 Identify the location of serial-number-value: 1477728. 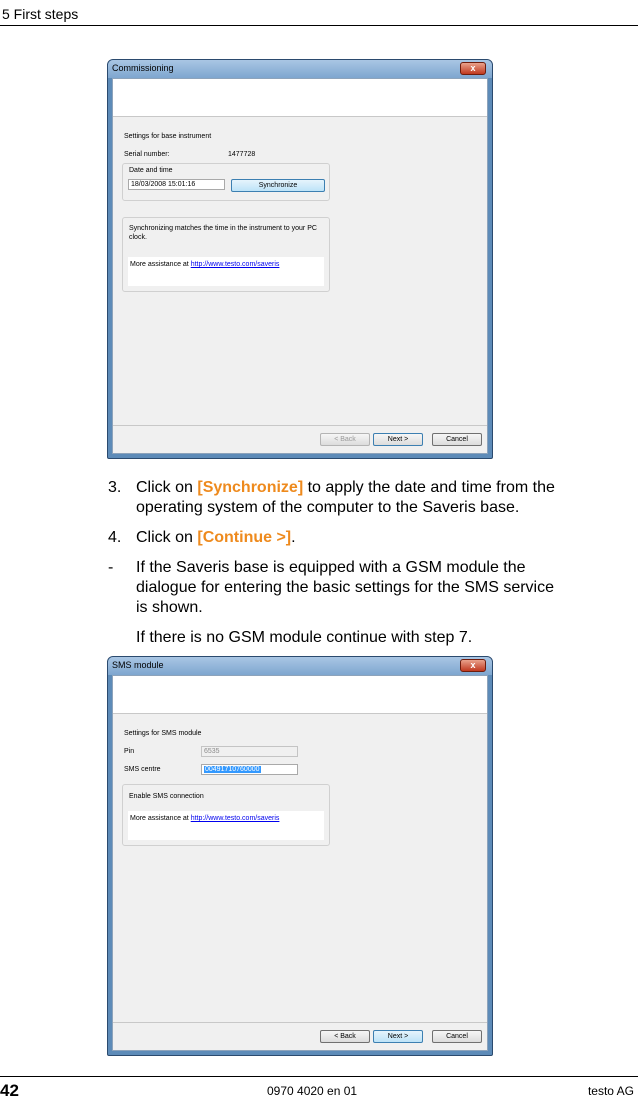
(242, 154).